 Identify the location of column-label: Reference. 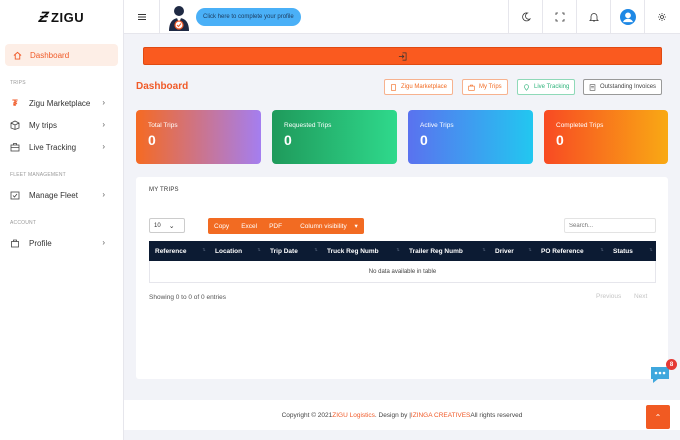
(171, 251).